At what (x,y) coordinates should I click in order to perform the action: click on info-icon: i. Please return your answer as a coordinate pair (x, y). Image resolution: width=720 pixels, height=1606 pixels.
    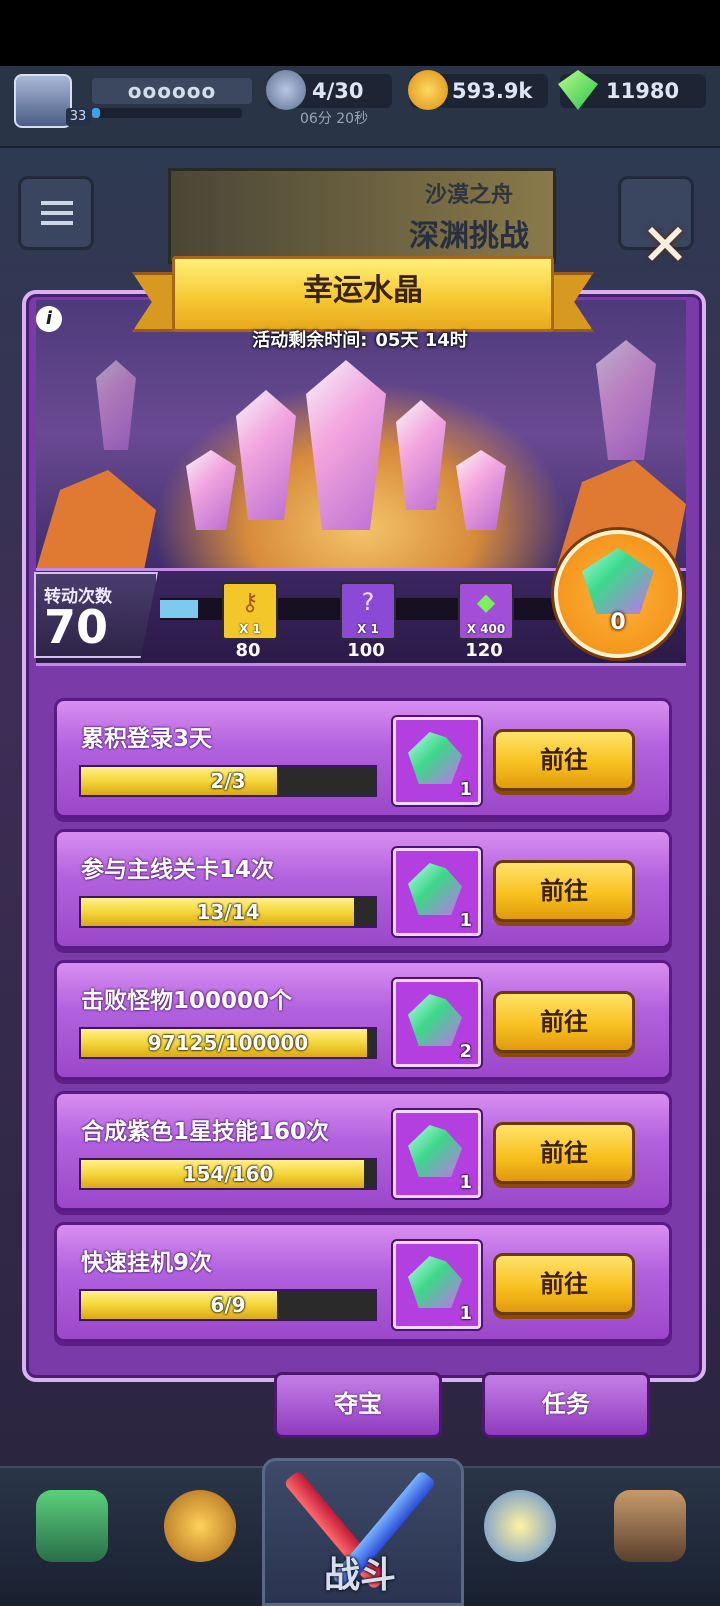
    Looking at the image, I should click on (49, 319).